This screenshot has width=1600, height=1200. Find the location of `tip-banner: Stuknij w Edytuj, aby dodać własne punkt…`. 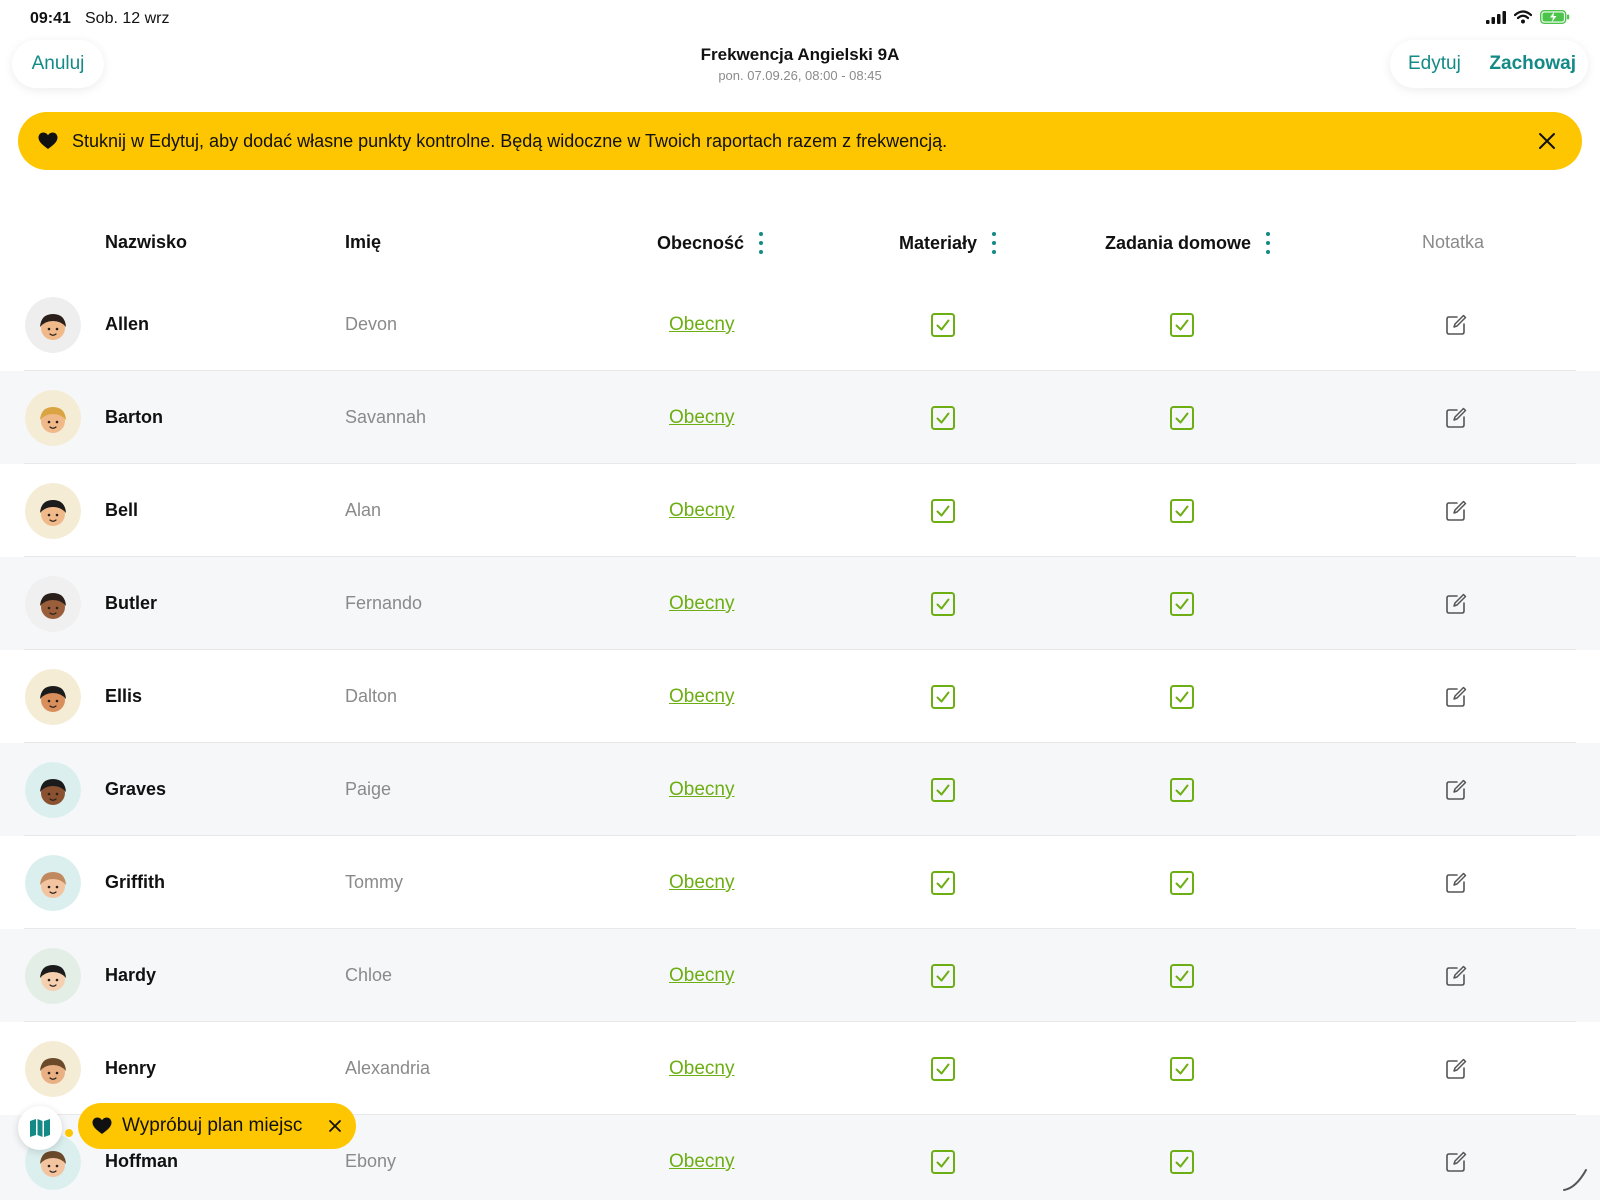

tip-banner: Stuknij w Edytuj, aby dodać własne punkt… is located at coordinates (800, 141).